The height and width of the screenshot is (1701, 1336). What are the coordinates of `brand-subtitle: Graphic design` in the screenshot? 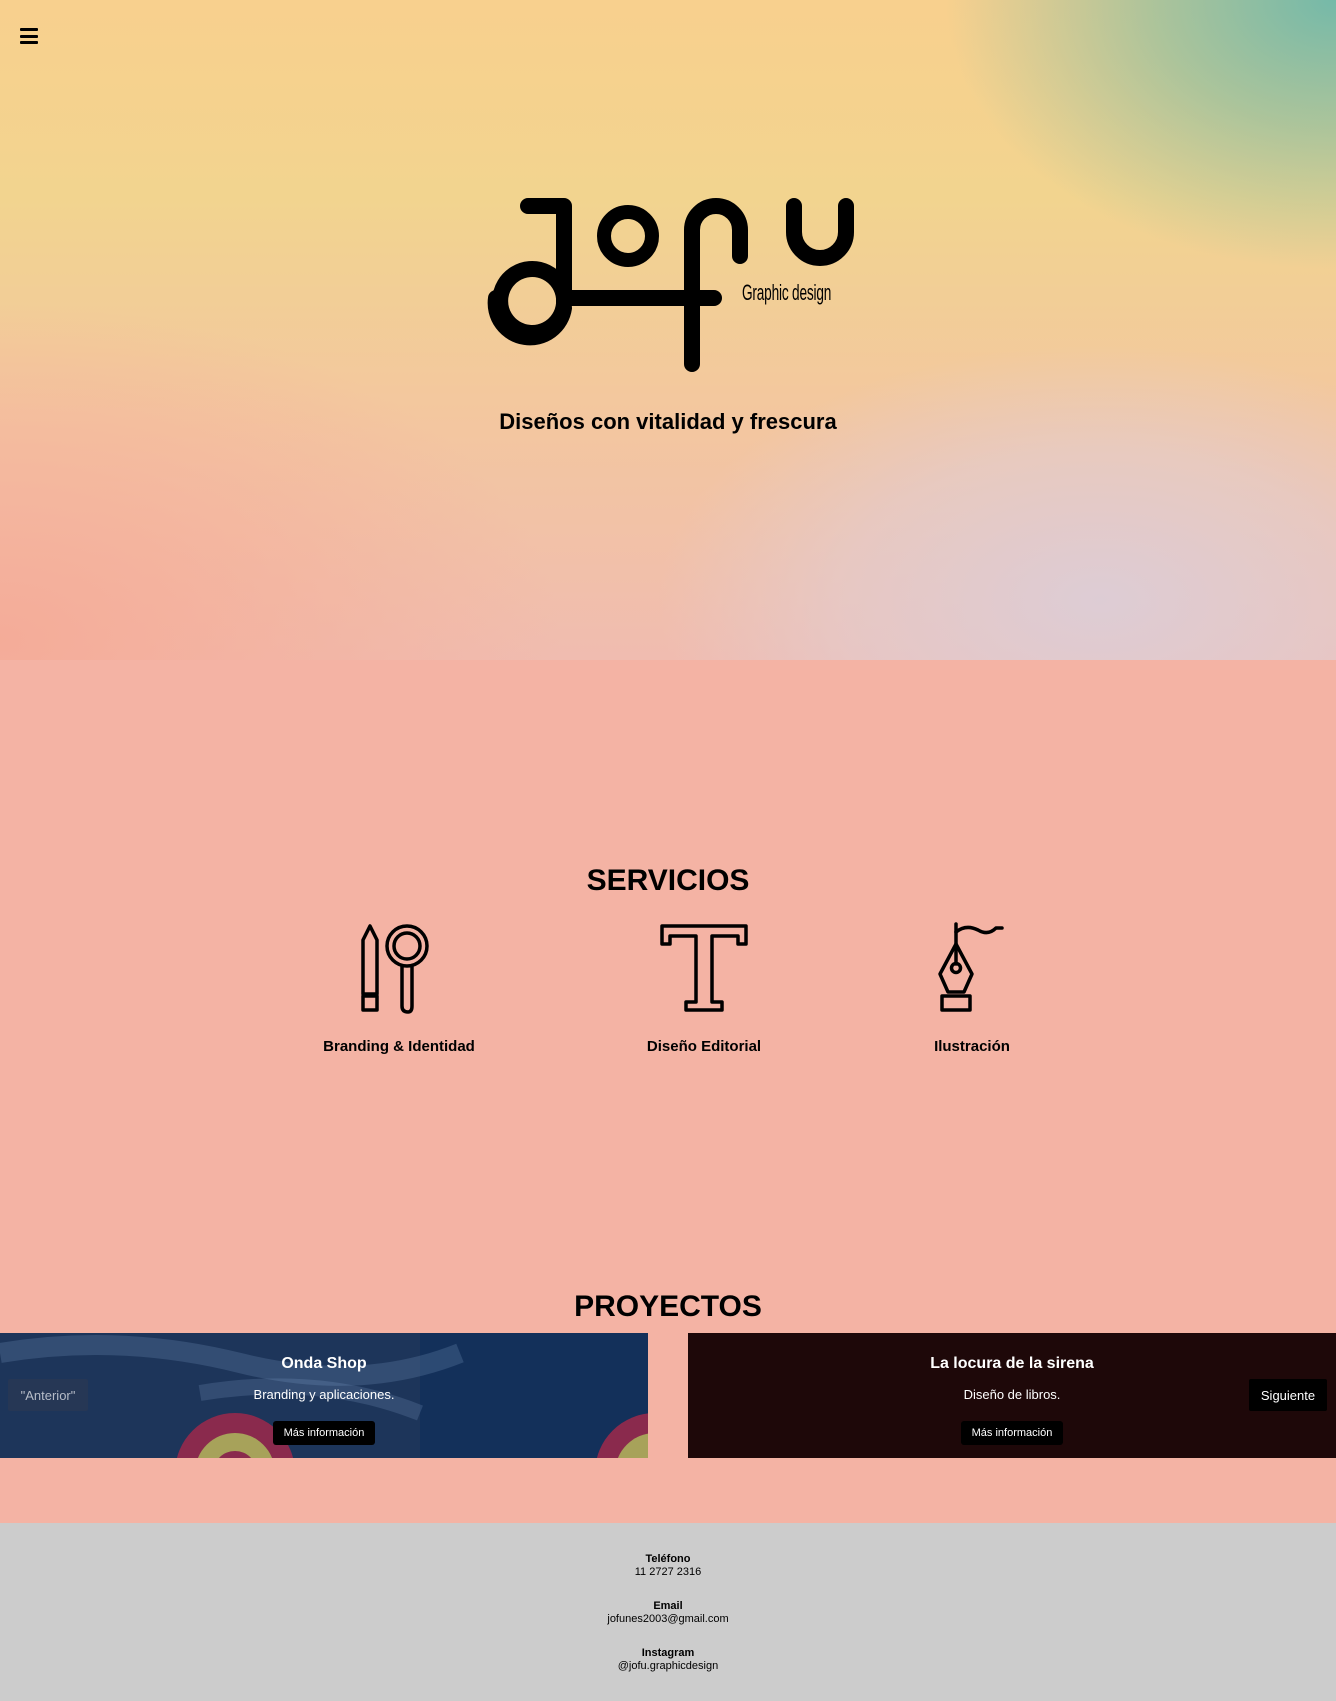 It's located at (787, 292).